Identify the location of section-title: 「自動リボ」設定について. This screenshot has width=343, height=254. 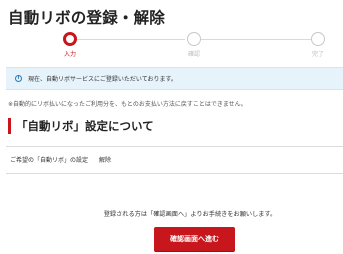
(81, 126).